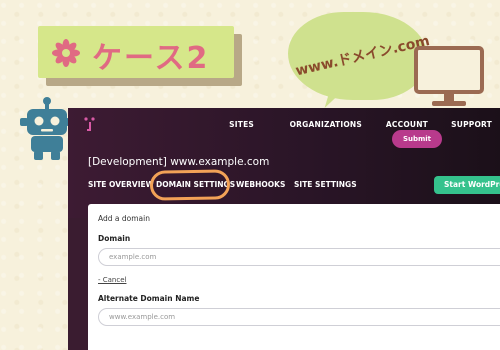 The height and width of the screenshot is (350, 500). Describe the element at coordinates (121, 184) in the screenshot. I see `tab-site-overview: SITE OVERVIEW` at that location.